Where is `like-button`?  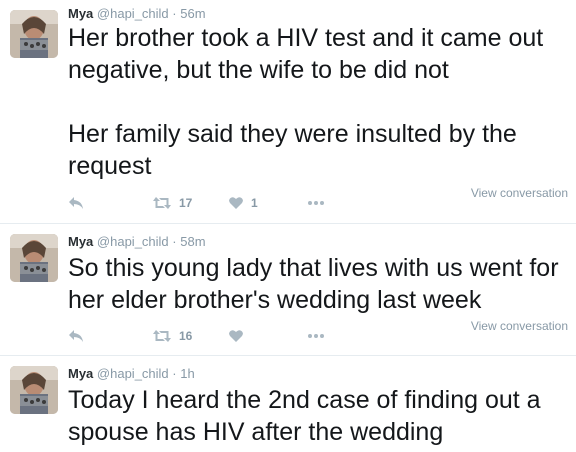 like-button is located at coordinates (239, 336).